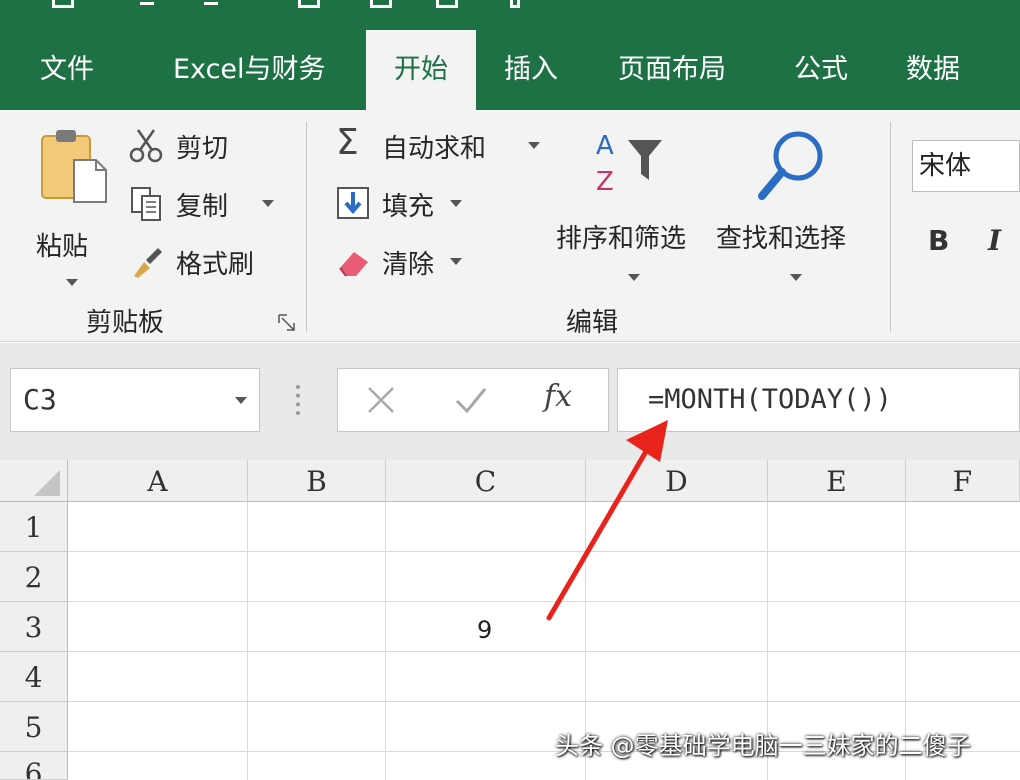 The width and height of the screenshot is (1020, 780). What do you see at coordinates (34, 527) in the screenshot?
I see `row-header-1: 1` at bounding box center [34, 527].